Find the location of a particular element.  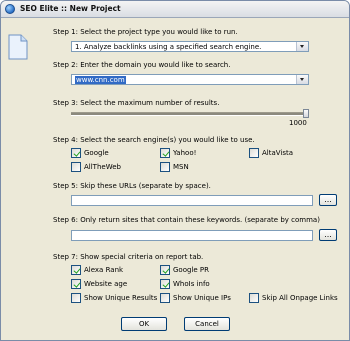

app-icon is located at coordinates (10, 9).